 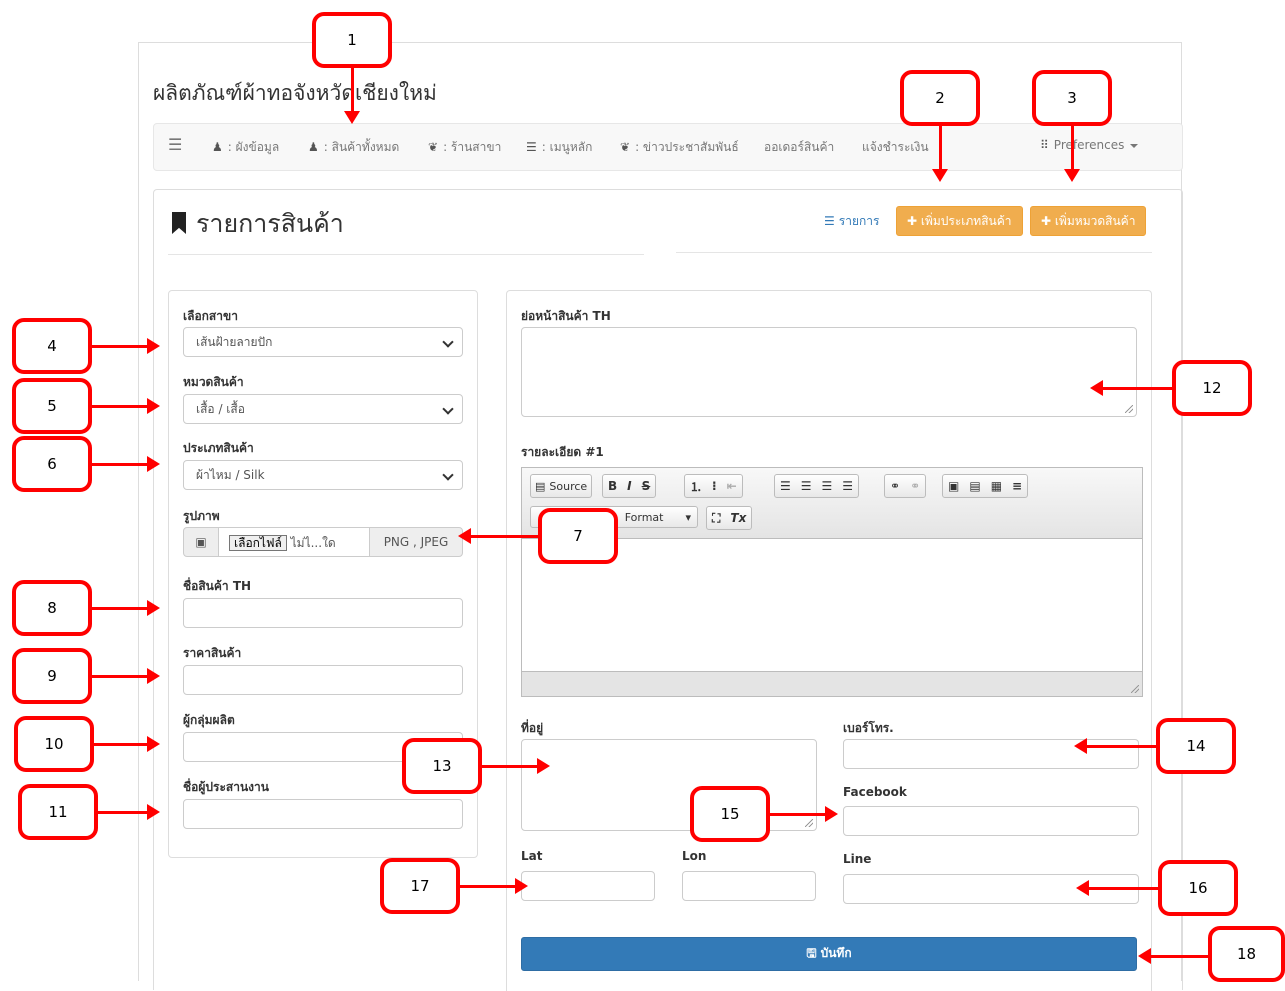 I want to click on file-input: เลือกไฟล์ ไม่ไ...ใด, so click(x=294, y=542).